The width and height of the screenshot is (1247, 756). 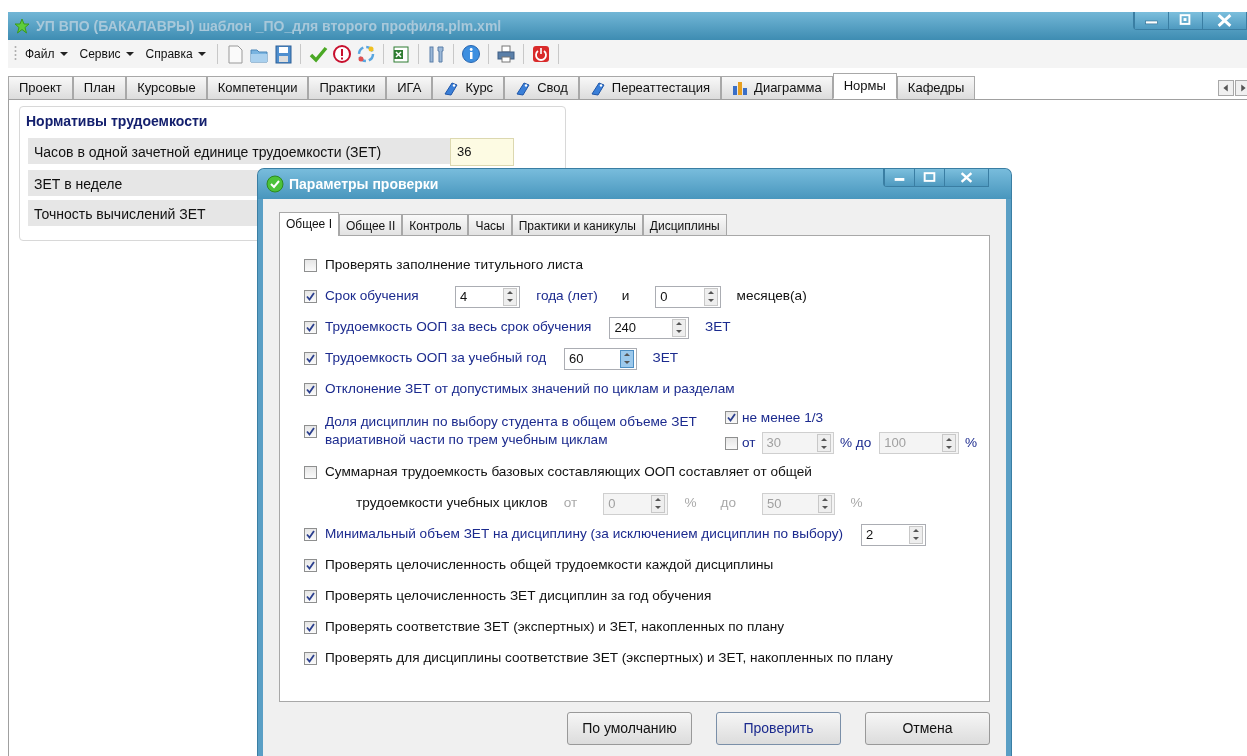 What do you see at coordinates (511, 430) in the screenshot?
I see `option-label: Доля дисциплин по выбору студента в общем объеме ЗЕТ вариативной части по трем учебным циклам` at bounding box center [511, 430].